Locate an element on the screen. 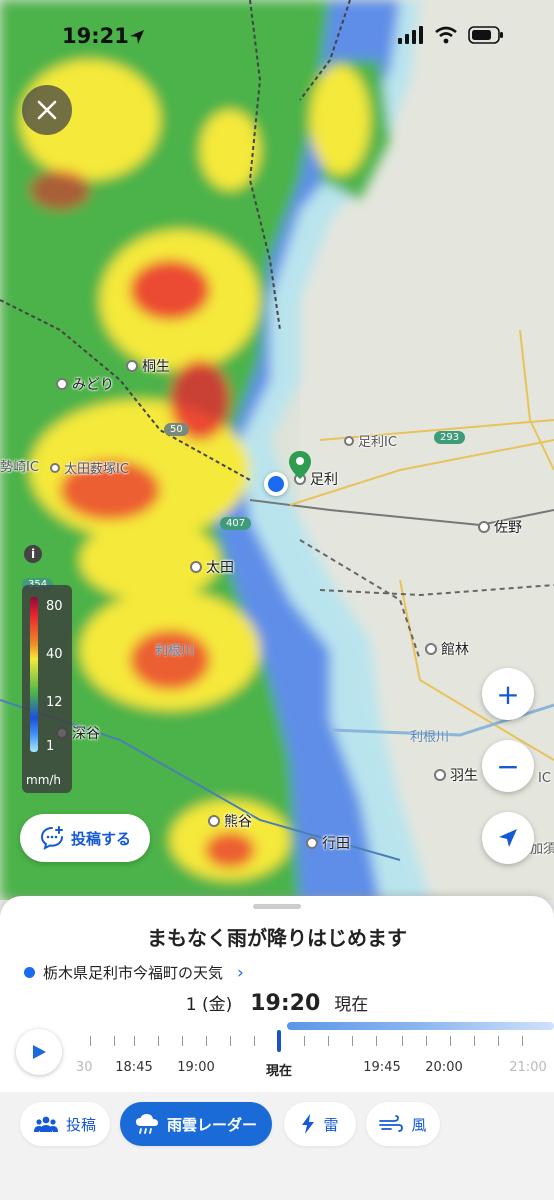 Image resolution: width=554 pixels, height=1200 pixels. selected-time: 1 (金) 19:20 現在 is located at coordinates (277, 1003).